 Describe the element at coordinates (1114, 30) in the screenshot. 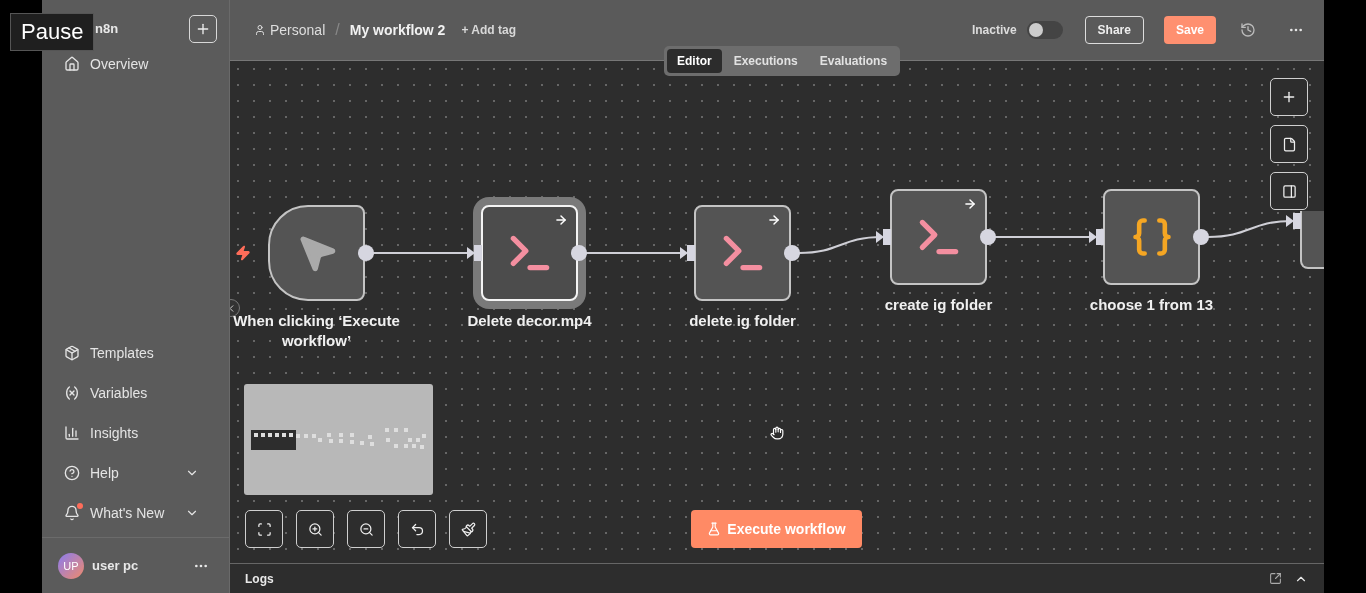

I see `share-button: Share` at that location.